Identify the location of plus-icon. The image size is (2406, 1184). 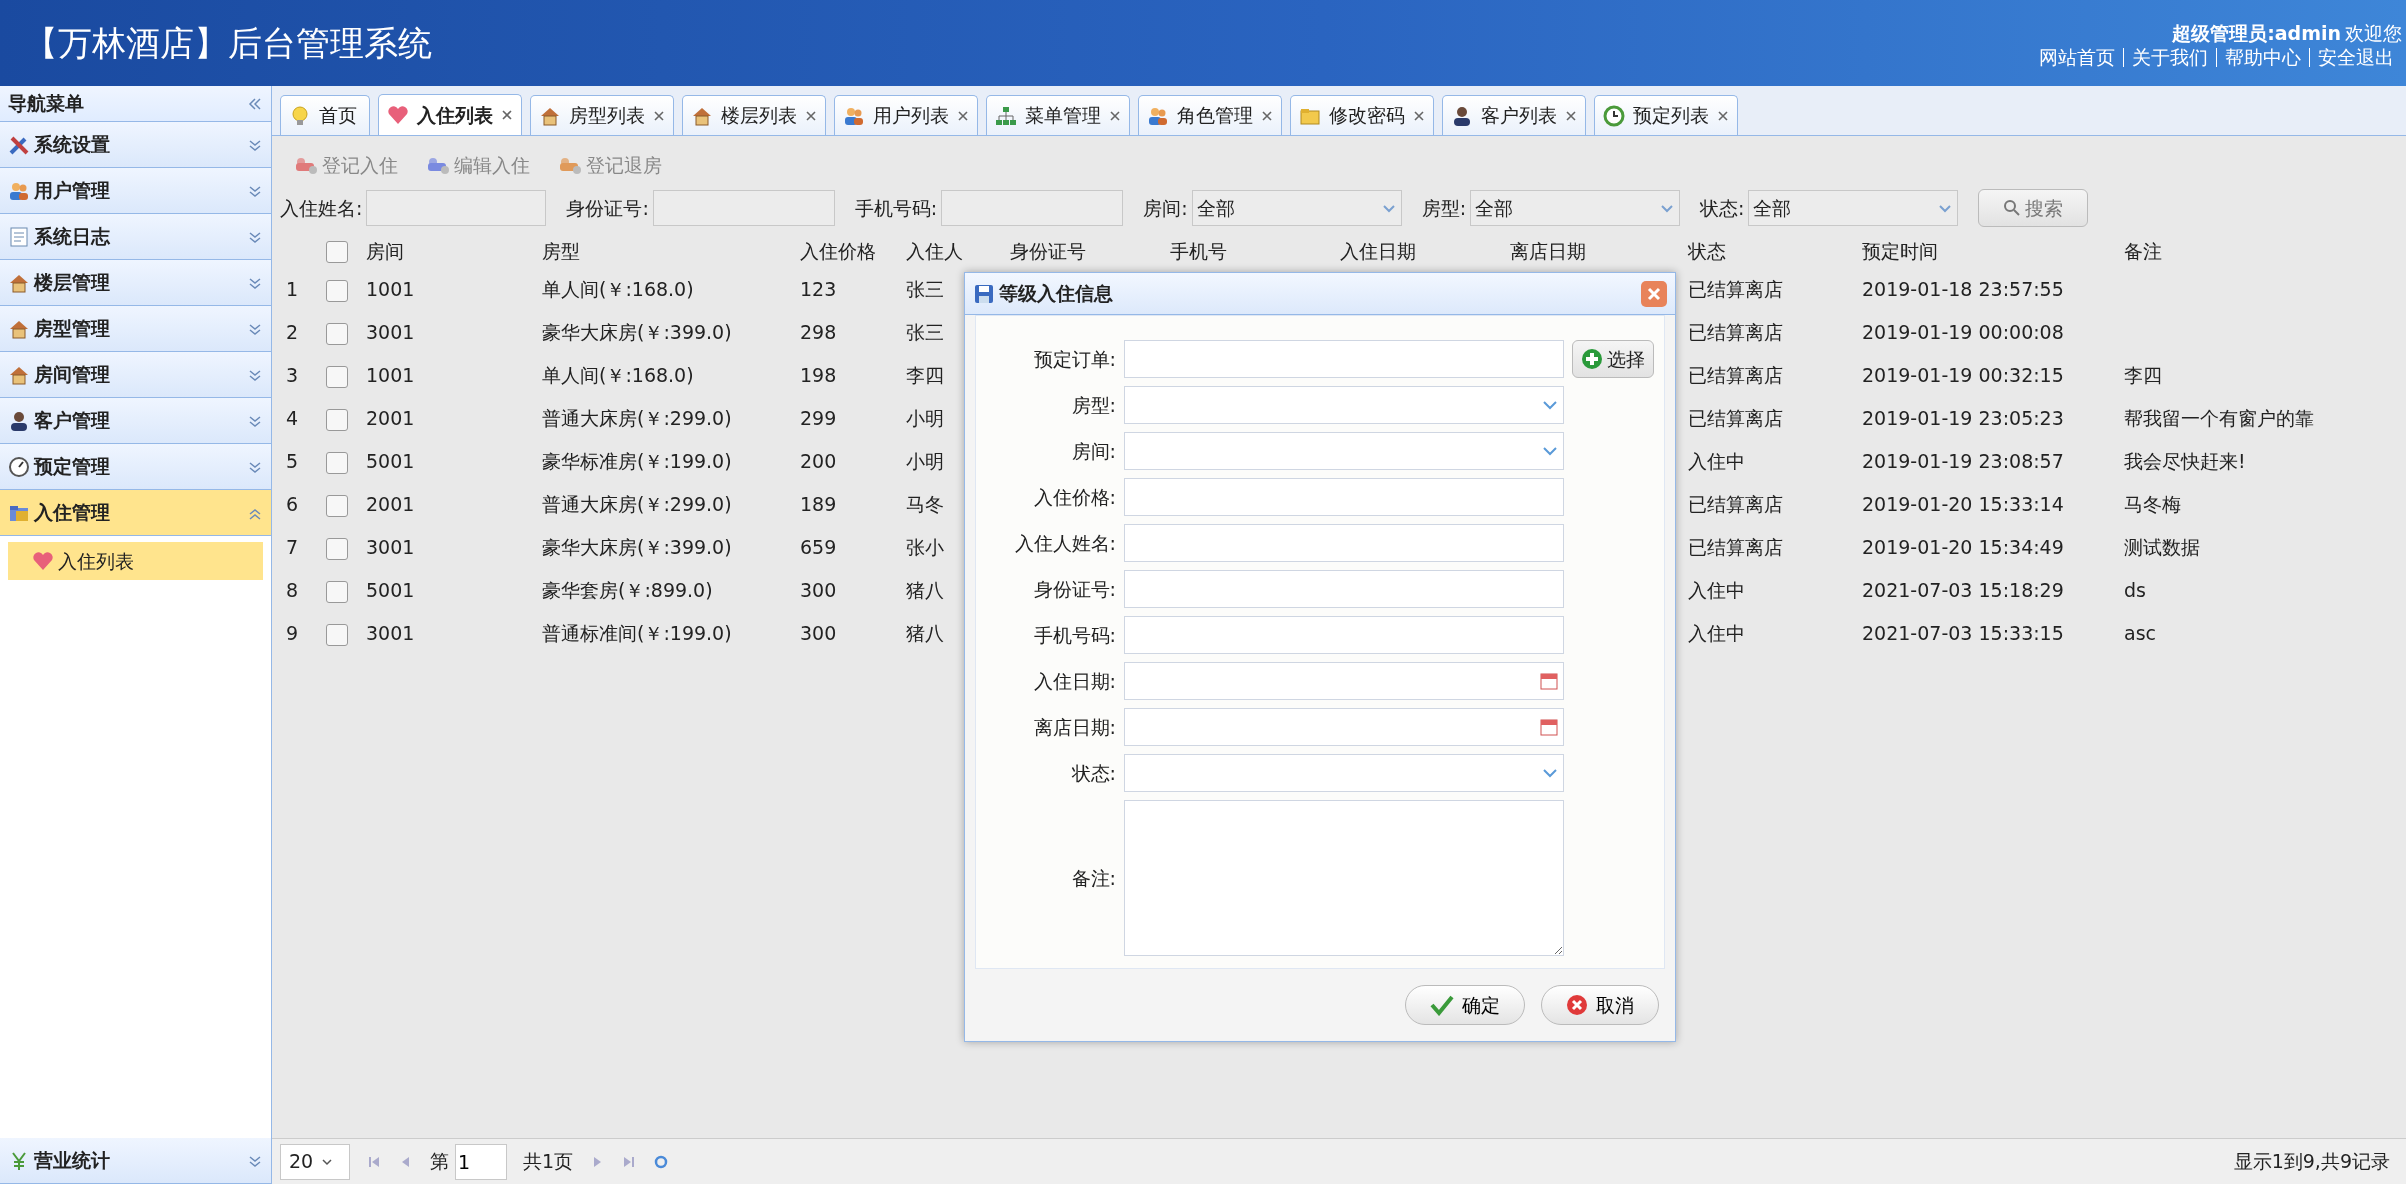
(1592, 359).